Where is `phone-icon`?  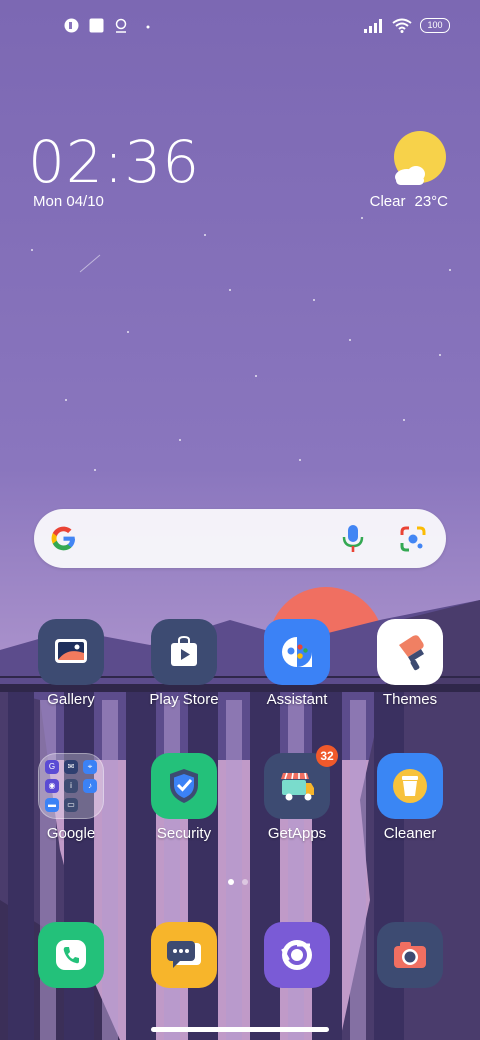 phone-icon is located at coordinates (71, 955).